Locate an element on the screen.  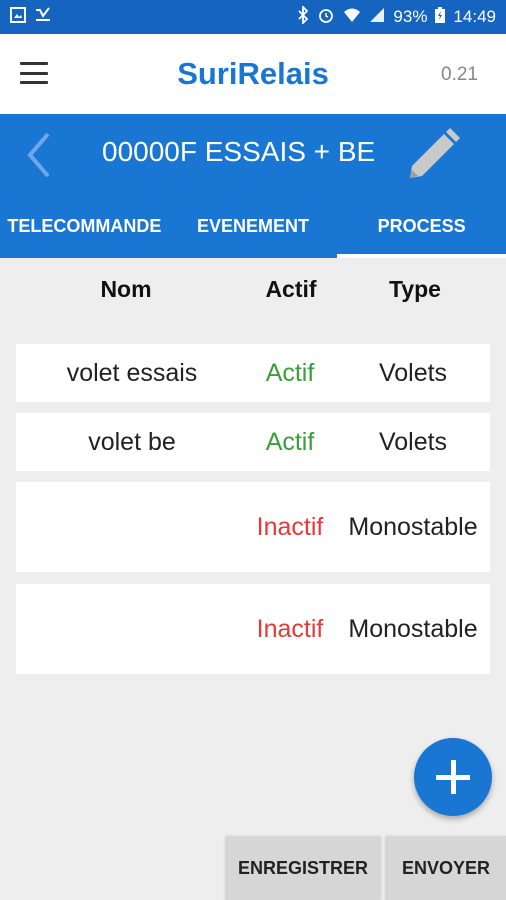
process-row: volet be Actif Volets is located at coordinates (253, 442).